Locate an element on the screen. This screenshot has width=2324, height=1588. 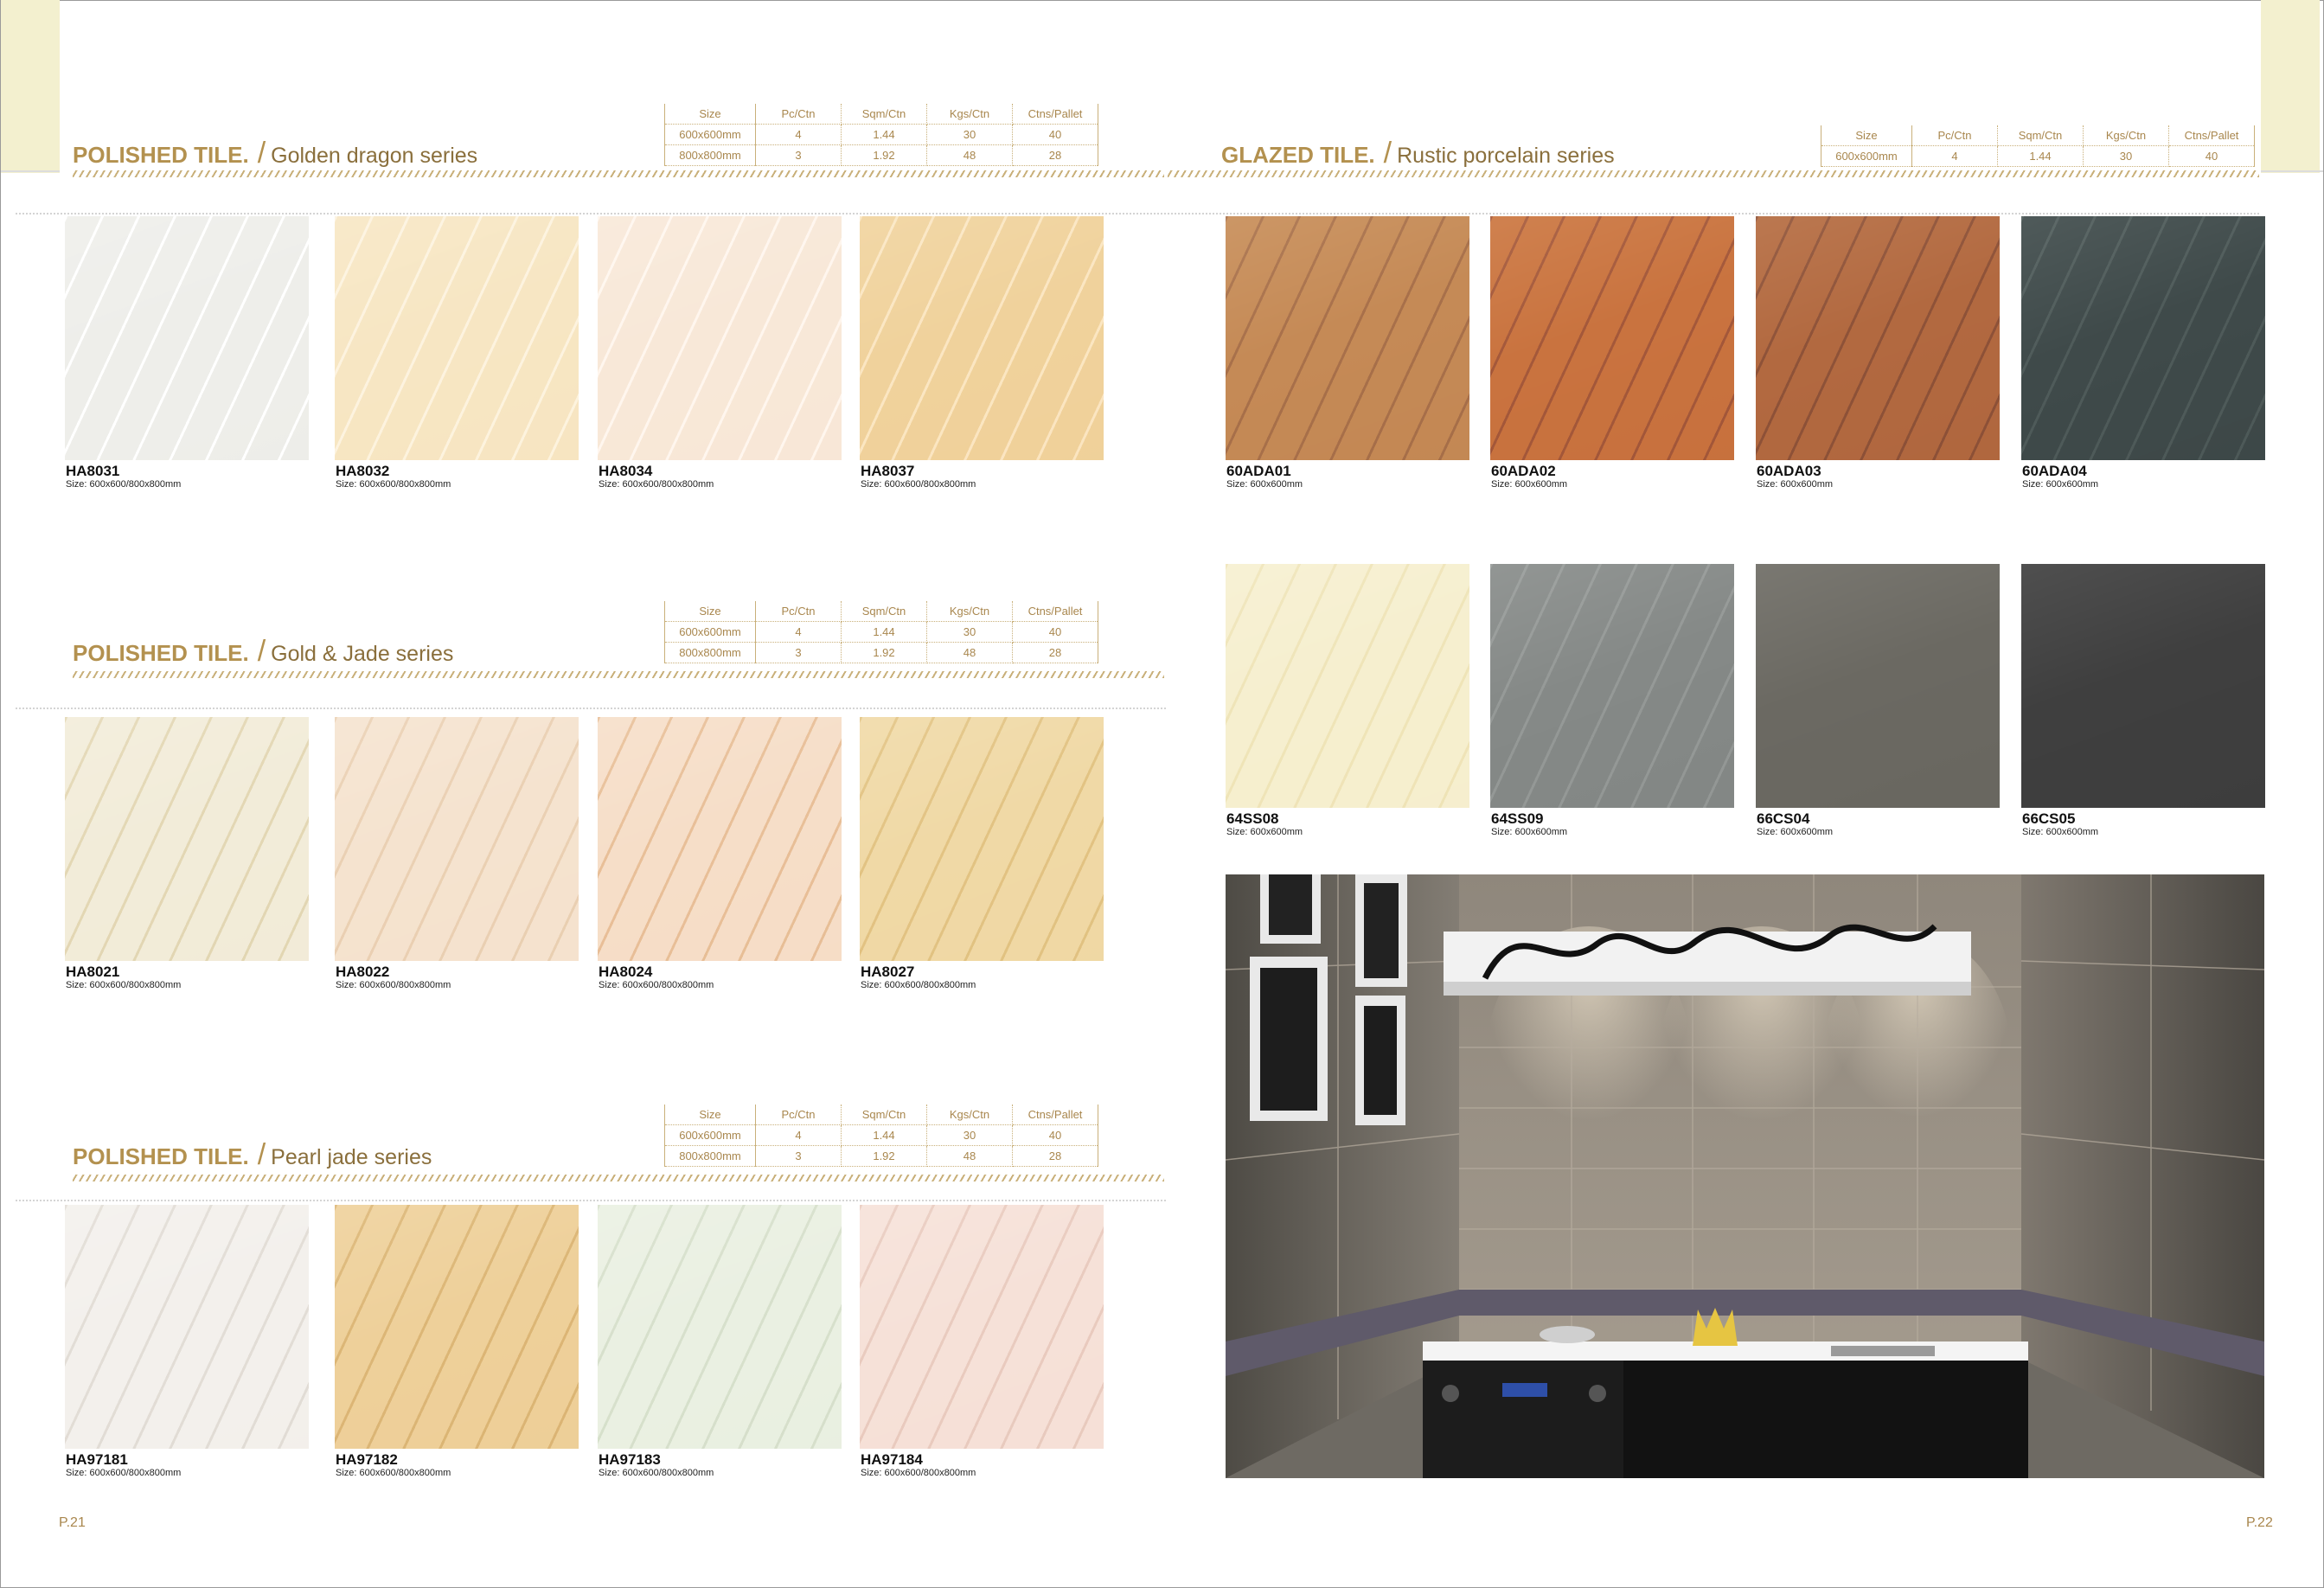
spec-row: 800x800mm 3 1.92 48 28 is located at coordinates (881, 1156).